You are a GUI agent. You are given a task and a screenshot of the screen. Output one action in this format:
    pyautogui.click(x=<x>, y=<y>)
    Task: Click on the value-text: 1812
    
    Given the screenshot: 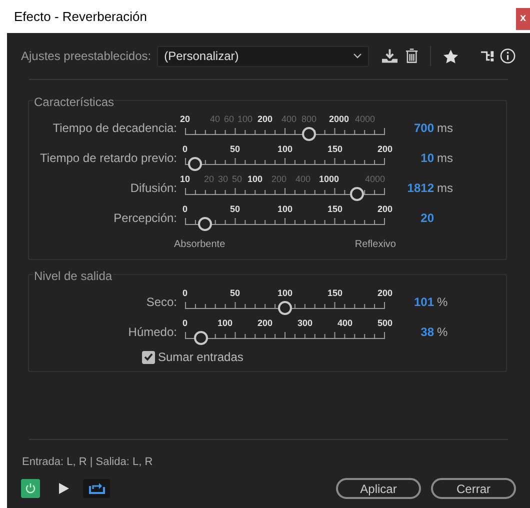 What is the action you would take?
    pyautogui.click(x=420, y=188)
    